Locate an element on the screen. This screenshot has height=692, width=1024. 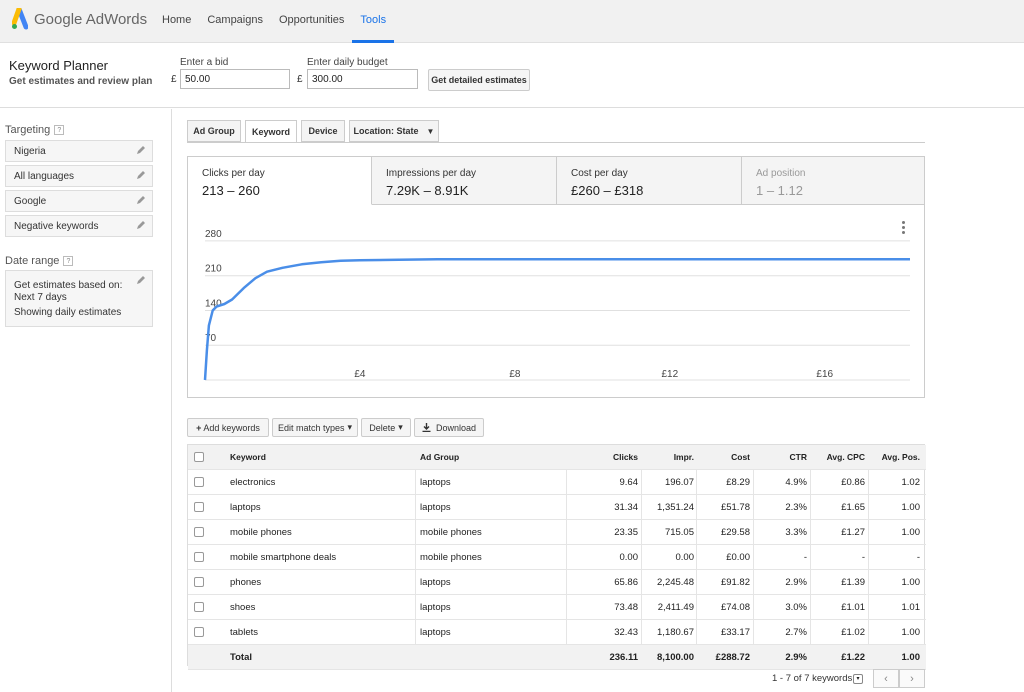
cell-keyword: mobile smartphone deals is located at coordinates (310, 557).